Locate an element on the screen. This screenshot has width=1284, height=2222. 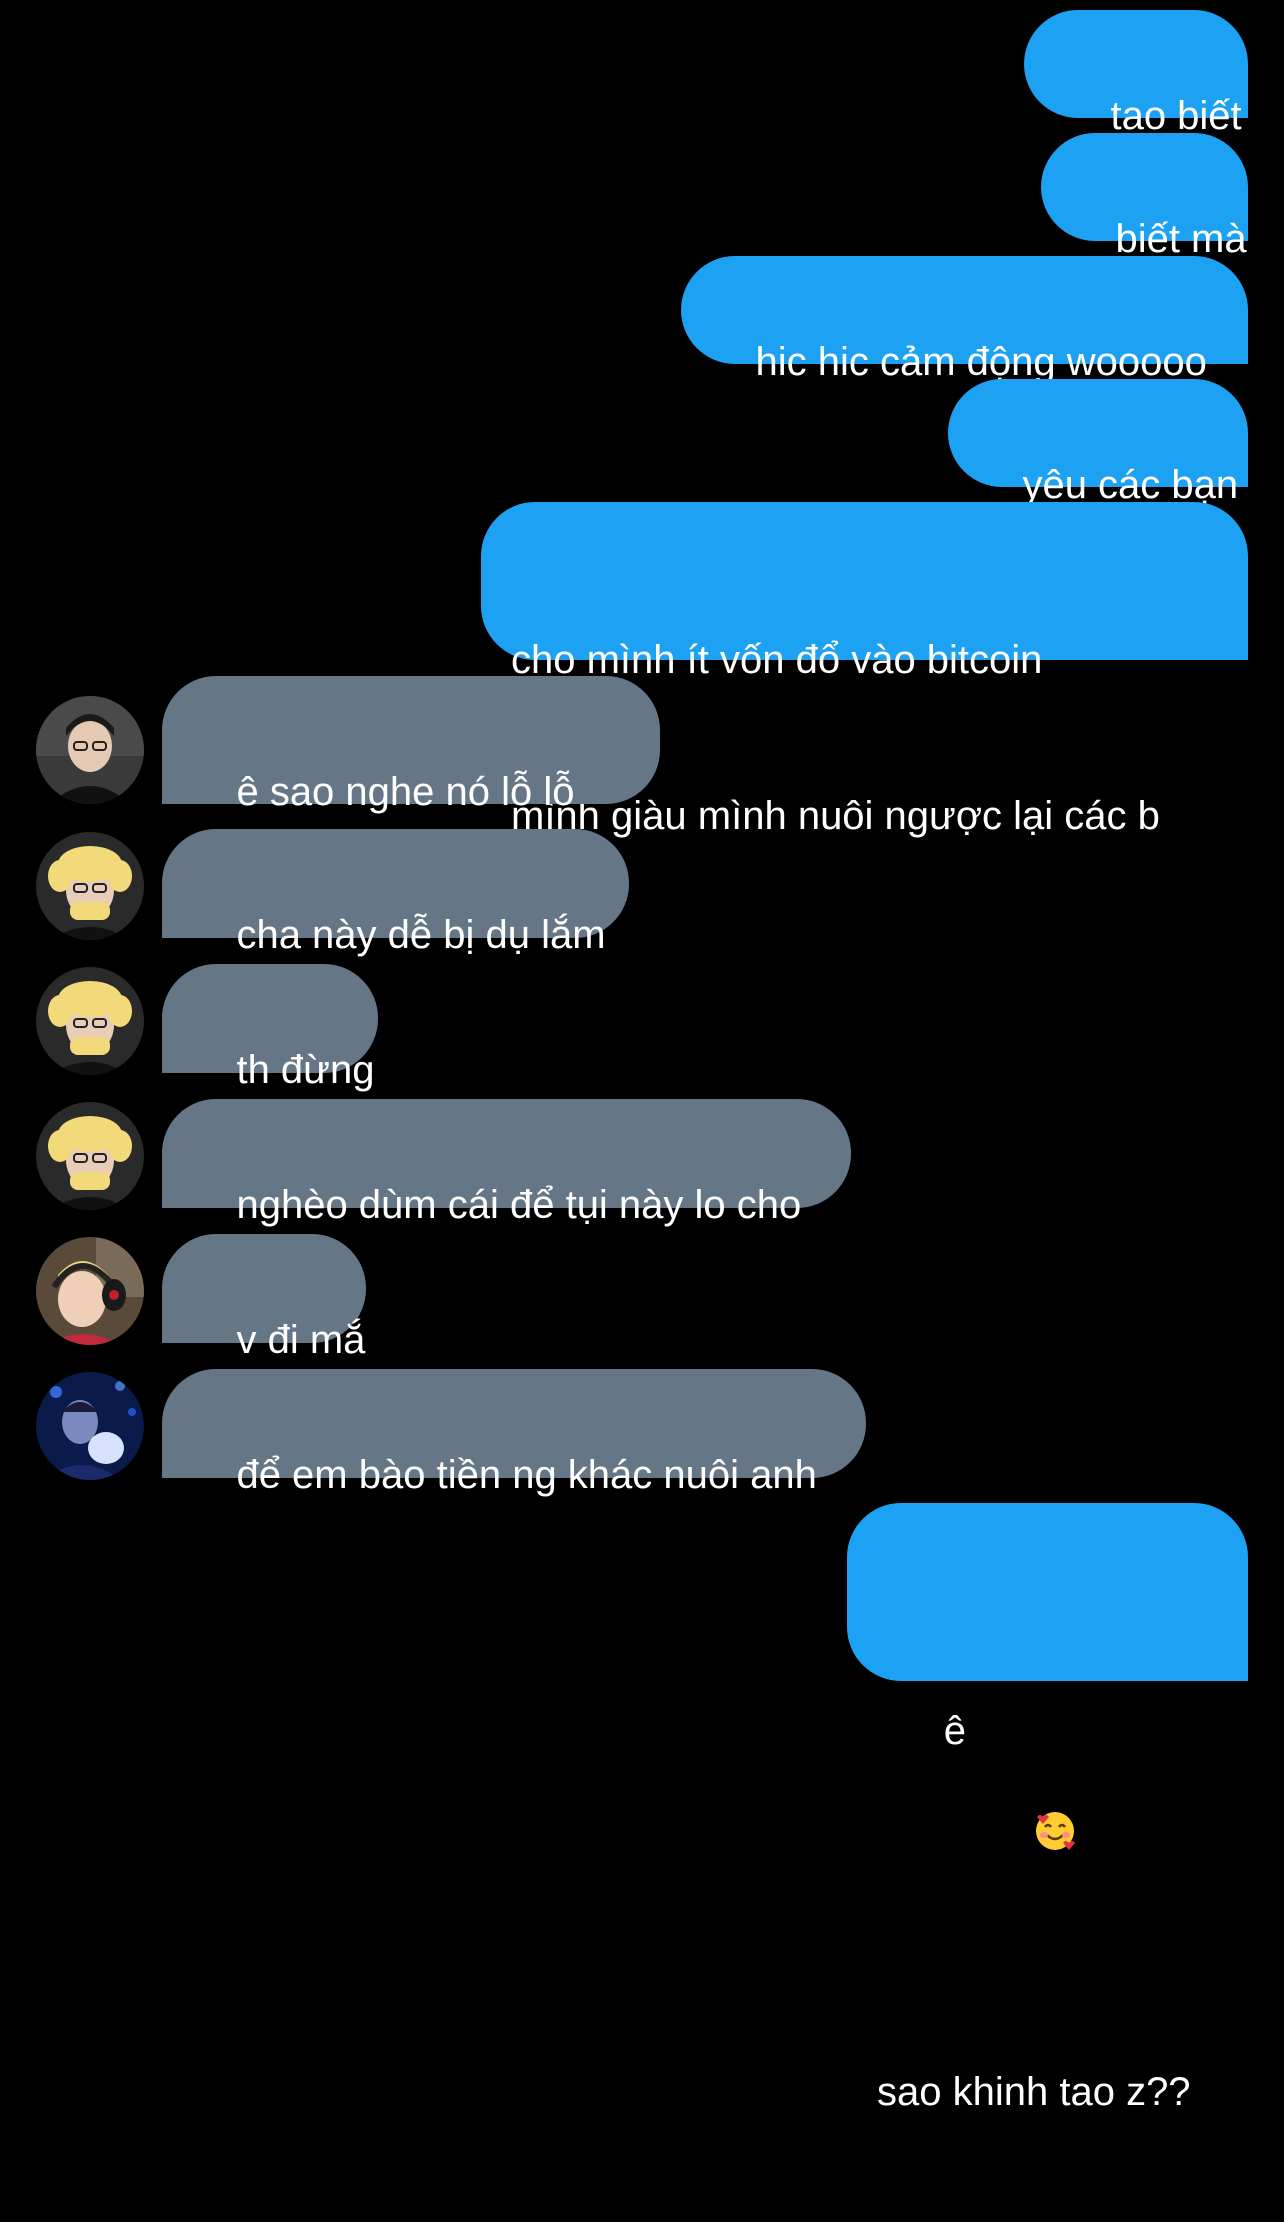
message-text: cha này dễ bị dụ lắm is located at coordinates (421, 935).